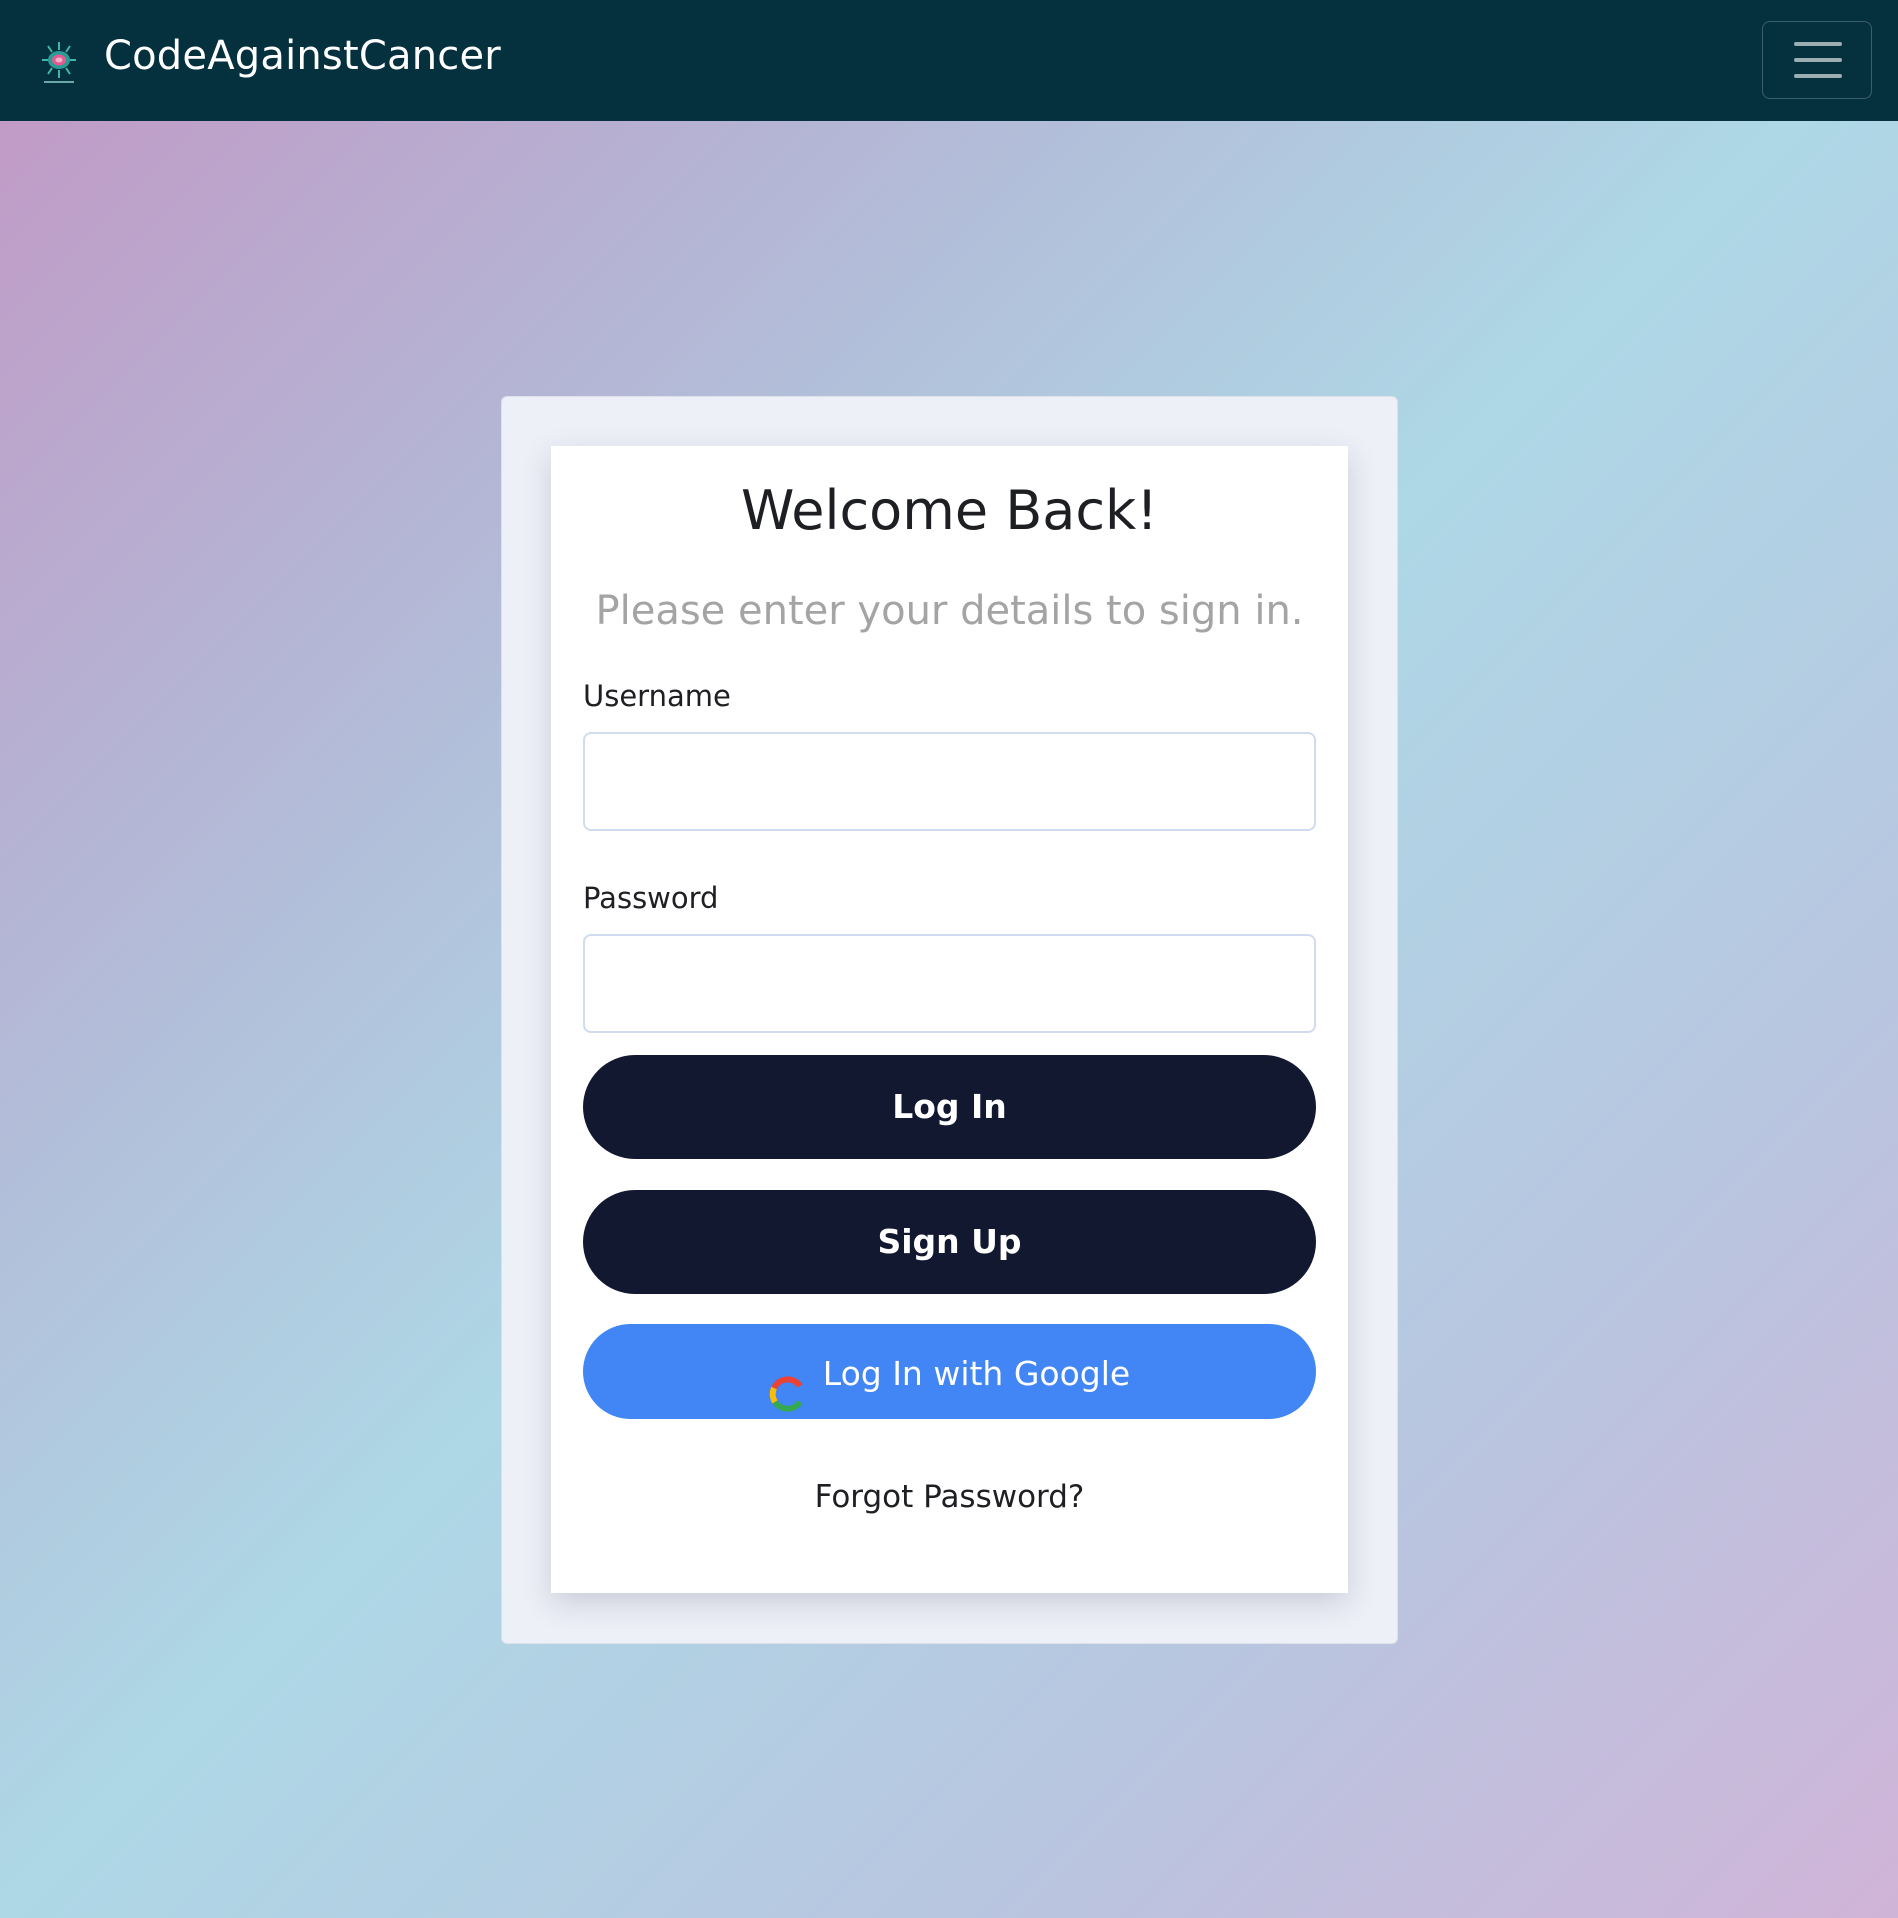  I want to click on password-label: Password, so click(651, 898).